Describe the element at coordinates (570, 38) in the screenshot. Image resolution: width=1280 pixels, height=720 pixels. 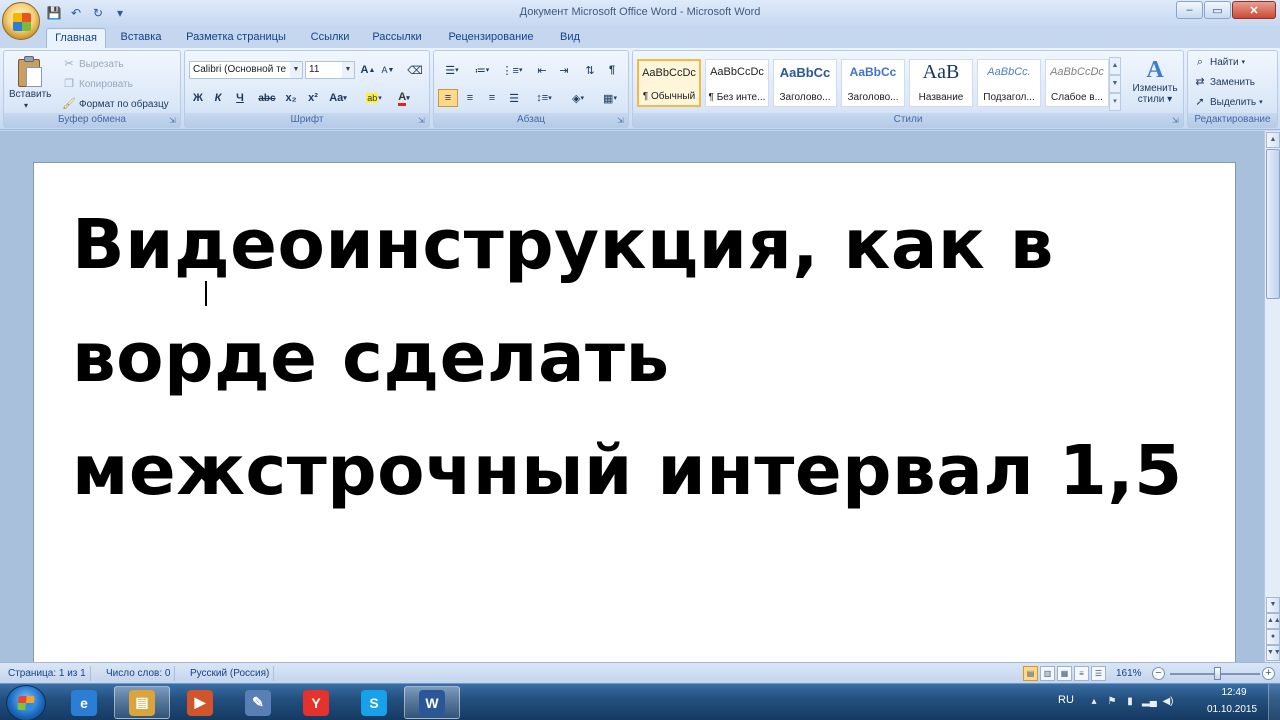
I see `tab-view: Вид` at that location.